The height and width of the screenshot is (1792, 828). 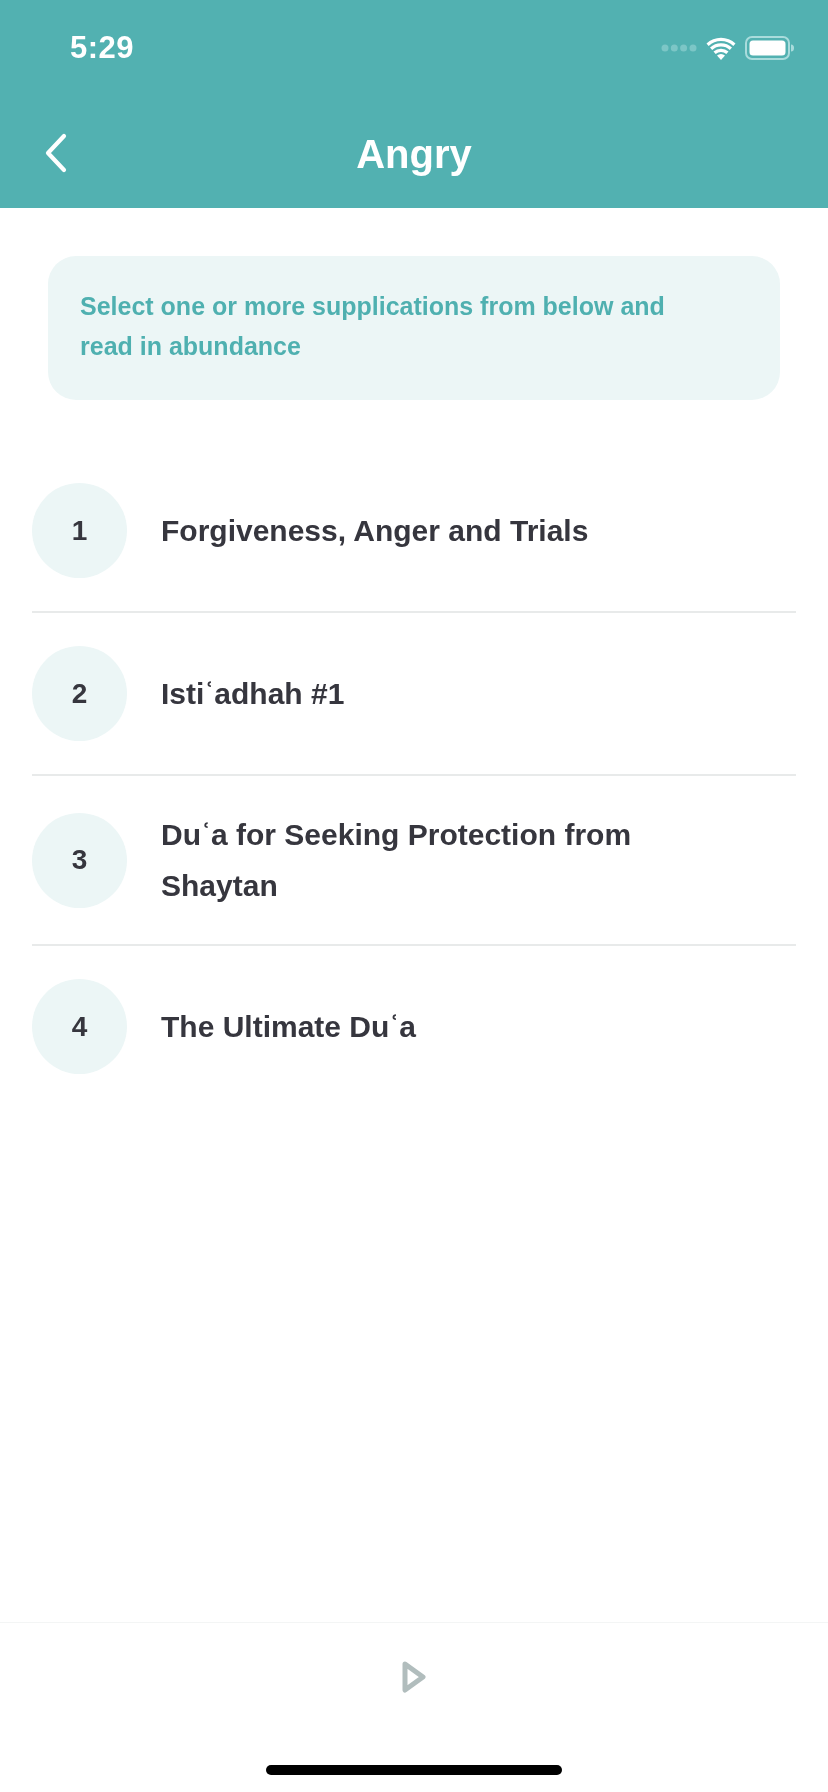 I want to click on supplication-item: 1 Forgiveness, Anger and Trials, so click(x=414, y=530).